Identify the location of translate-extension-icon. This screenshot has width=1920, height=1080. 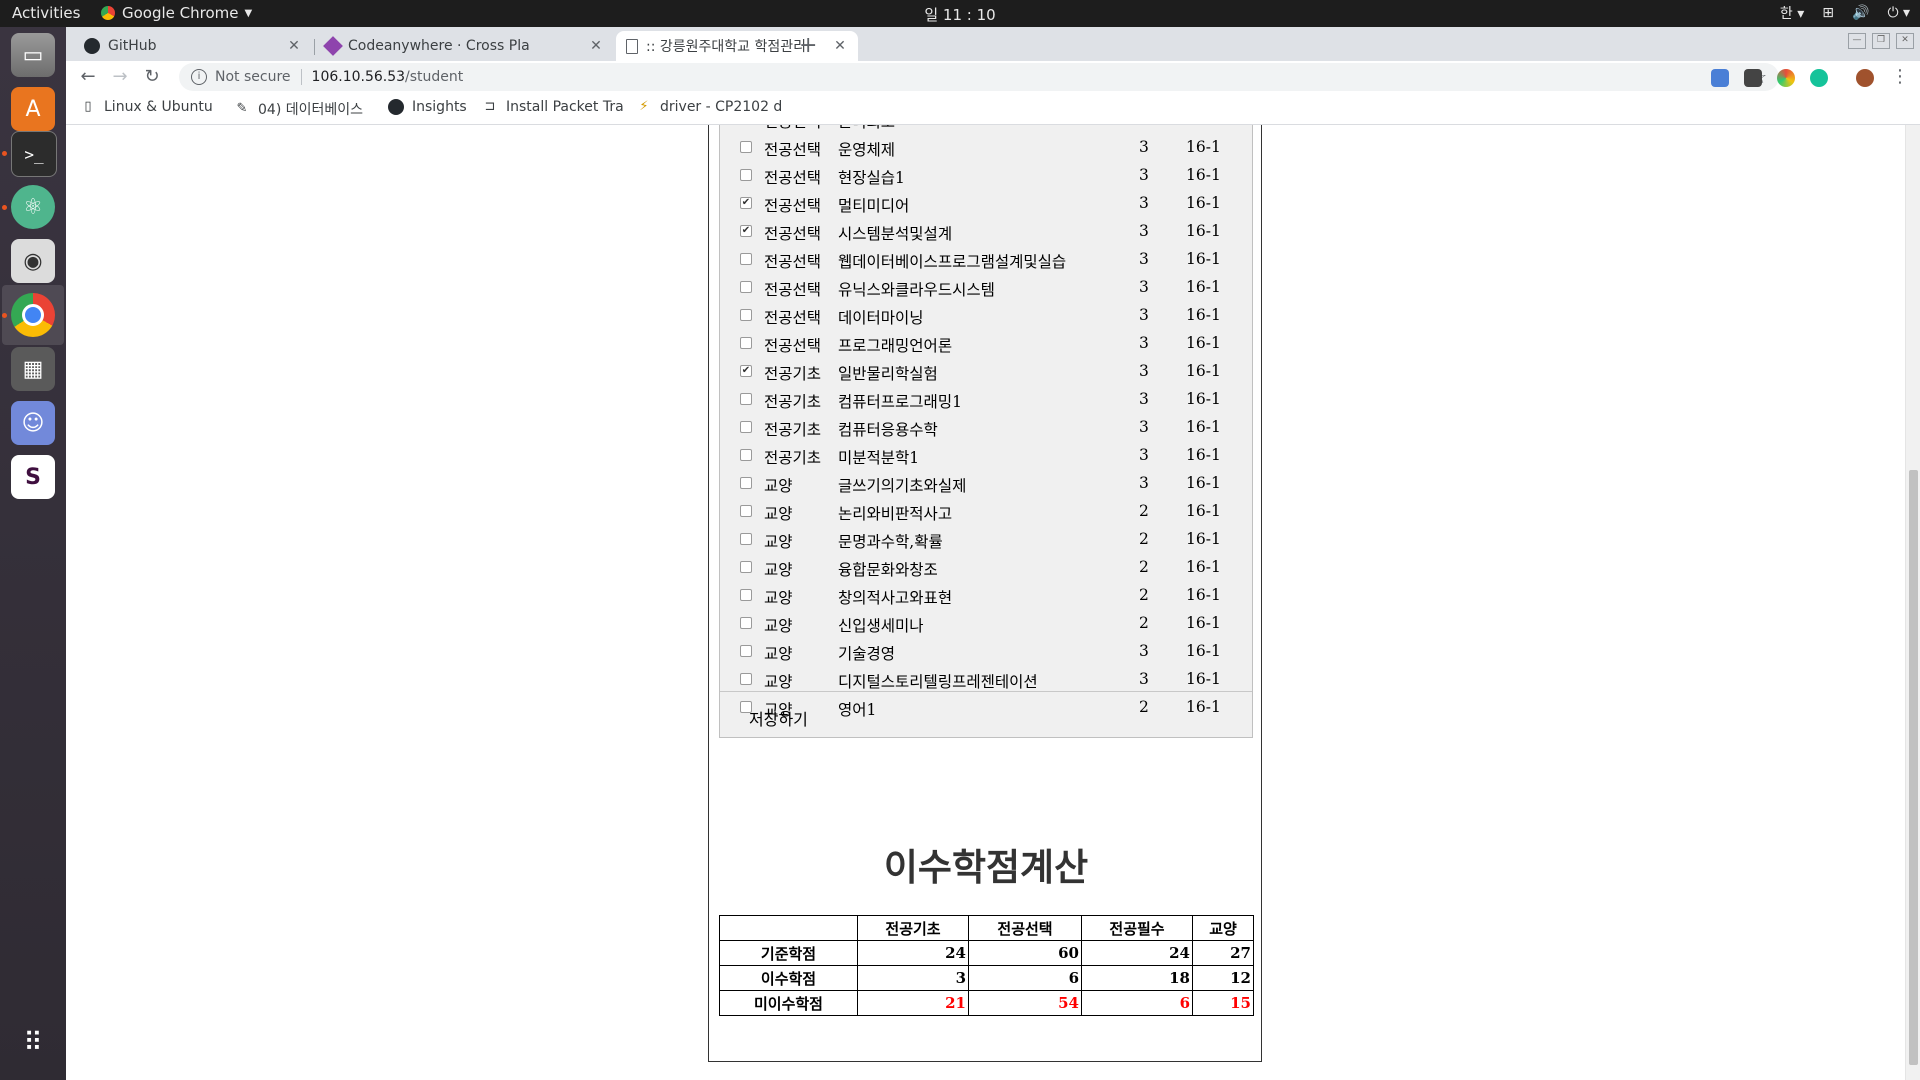
(1720, 78).